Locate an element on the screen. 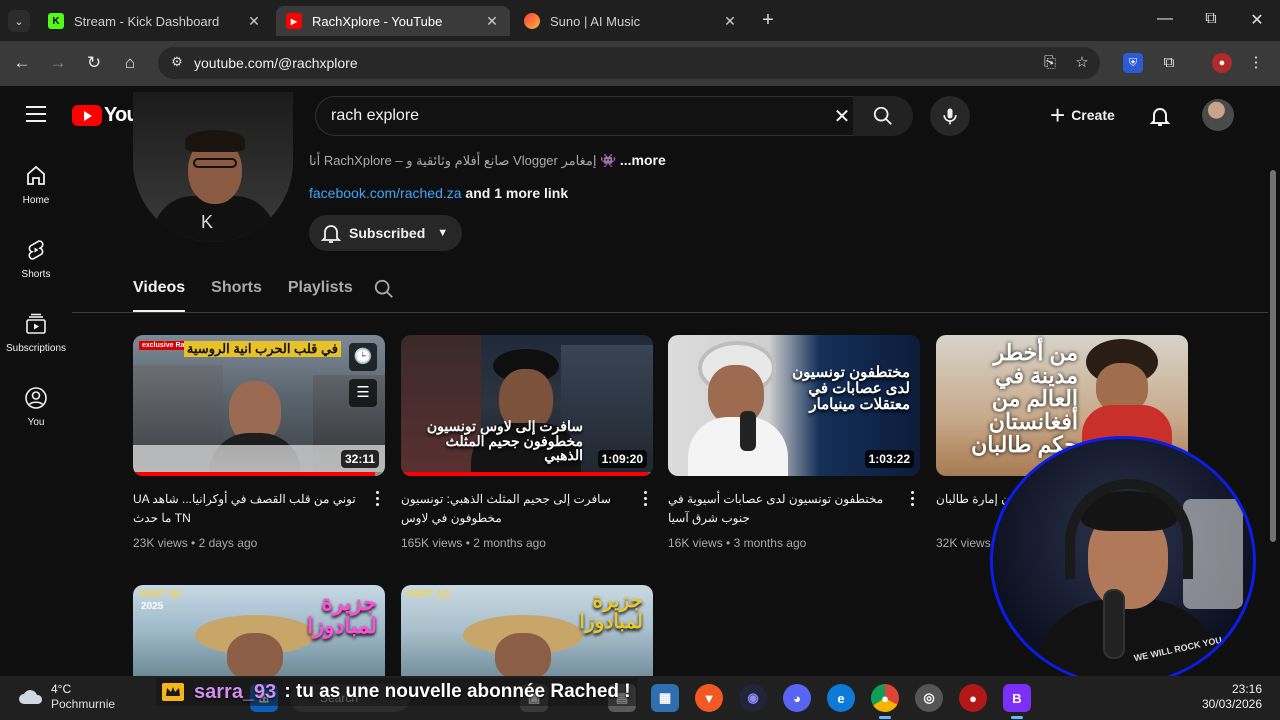 The height and width of the screenshot is (720, 1280). suno-icon is located at coordinates (532, 21).